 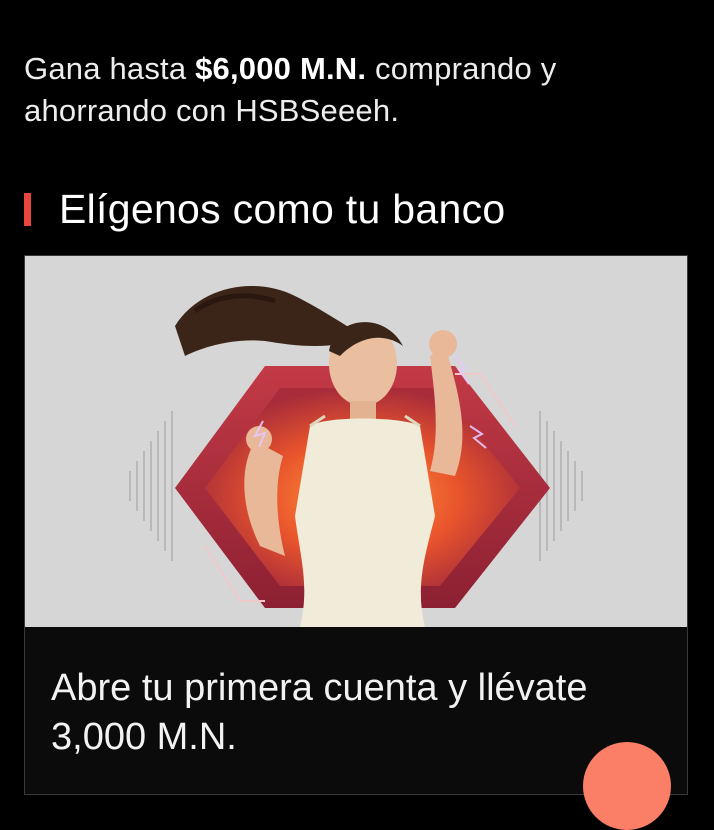 What do you see at coordinates (110, 68) in the screenshot?
I see `promo-prefix: Gana hasta` at bounding box center [110, 68].